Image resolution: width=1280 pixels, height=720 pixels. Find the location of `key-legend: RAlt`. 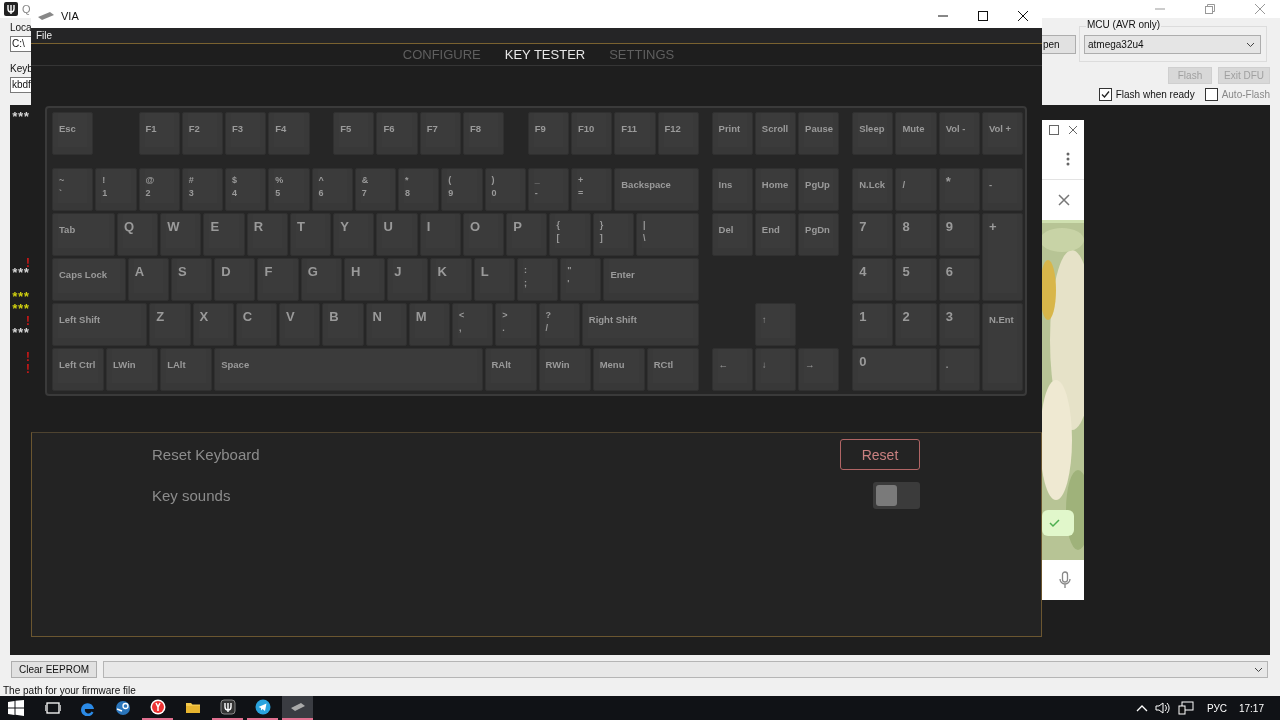

key-legend: RAlt is located at coordinates (501, 365).